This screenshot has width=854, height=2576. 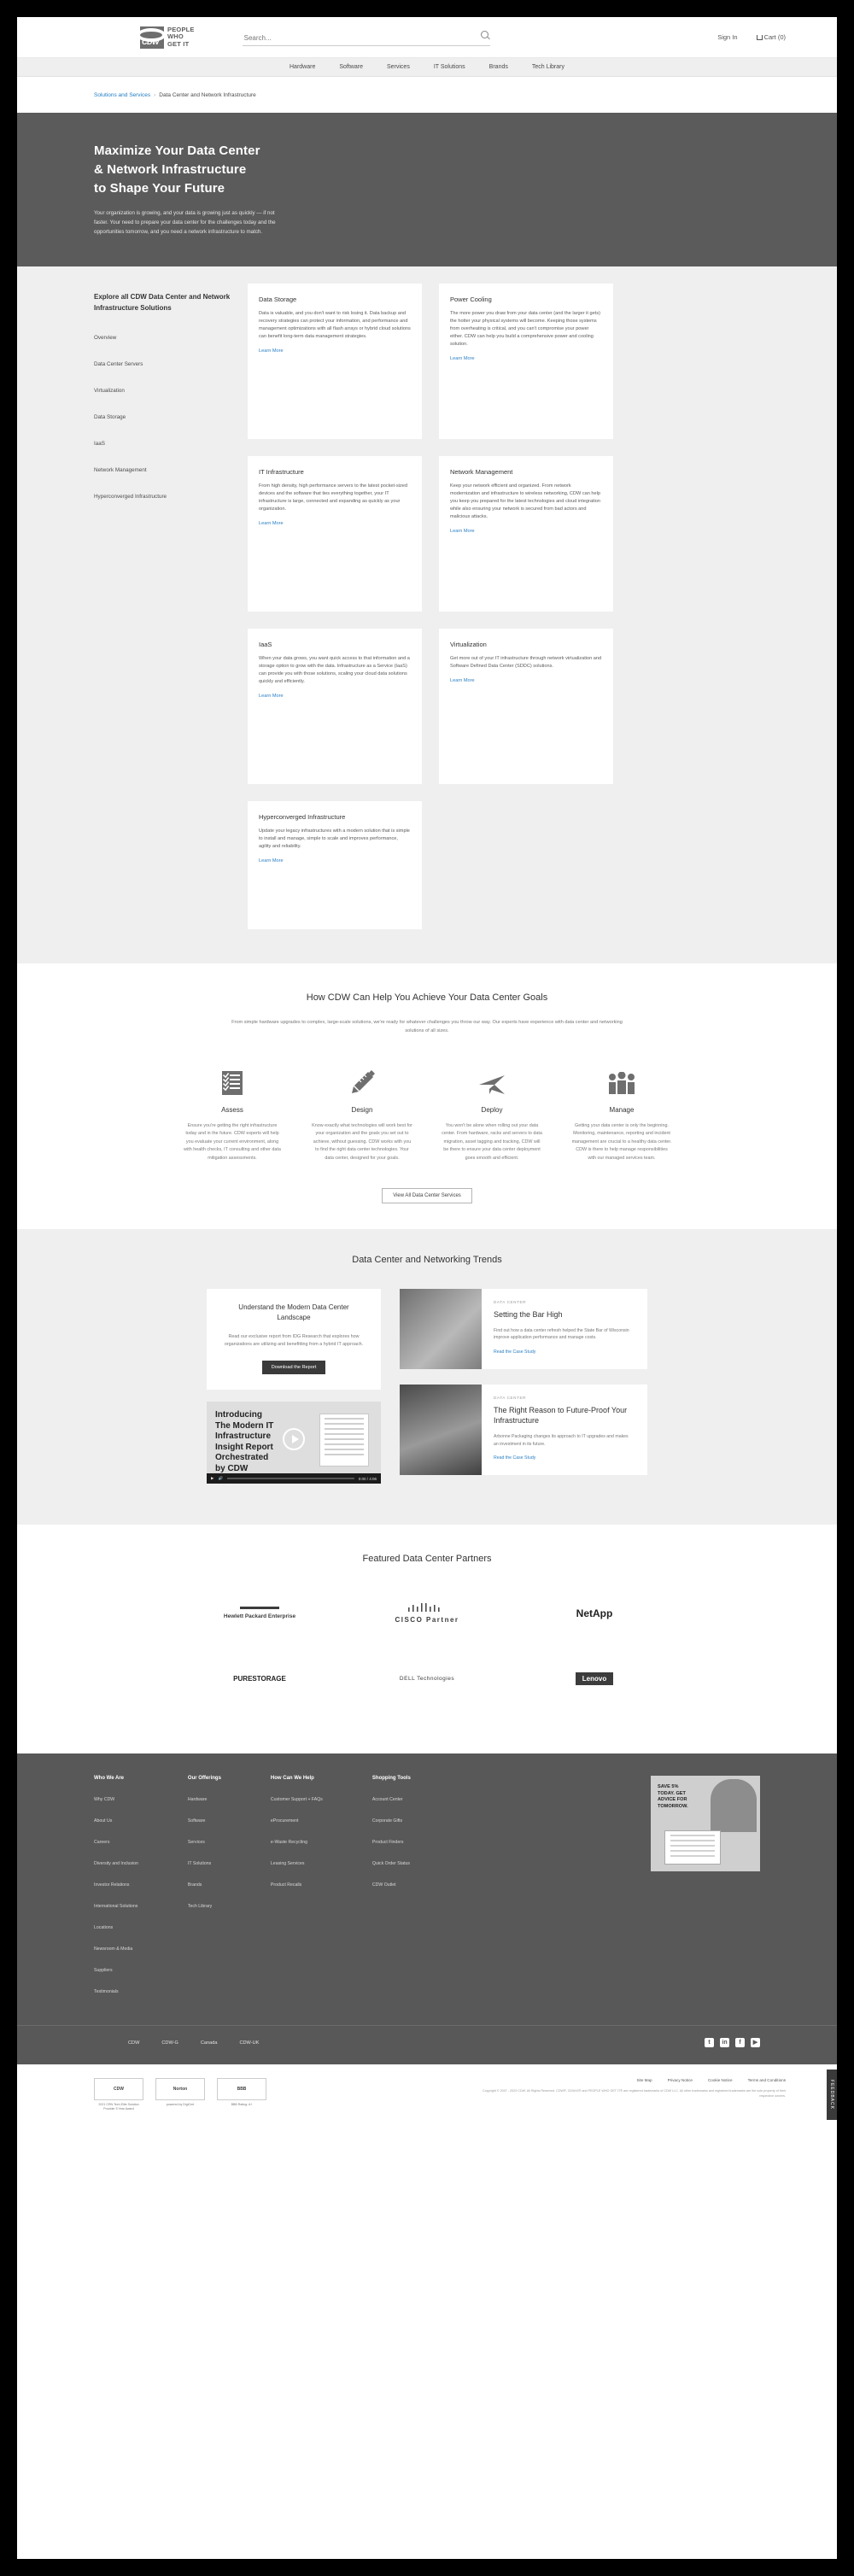 I want to click on footer-link-item: Testimonials, so click(x=116, y=1989).